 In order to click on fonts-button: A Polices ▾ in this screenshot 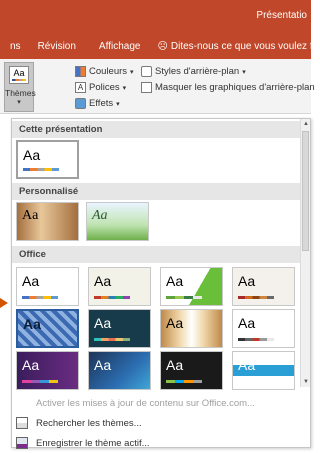, I will do `click(100, 87)`.